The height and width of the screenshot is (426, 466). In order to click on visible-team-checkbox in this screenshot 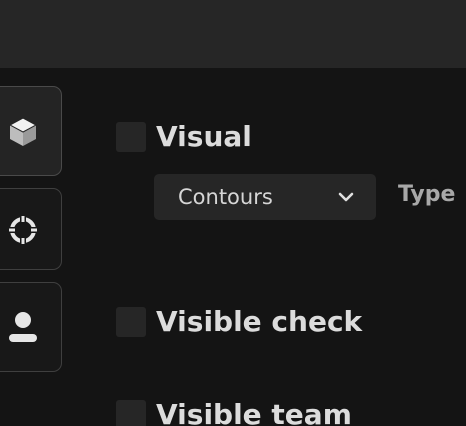, I will do `click(131, 412)`.